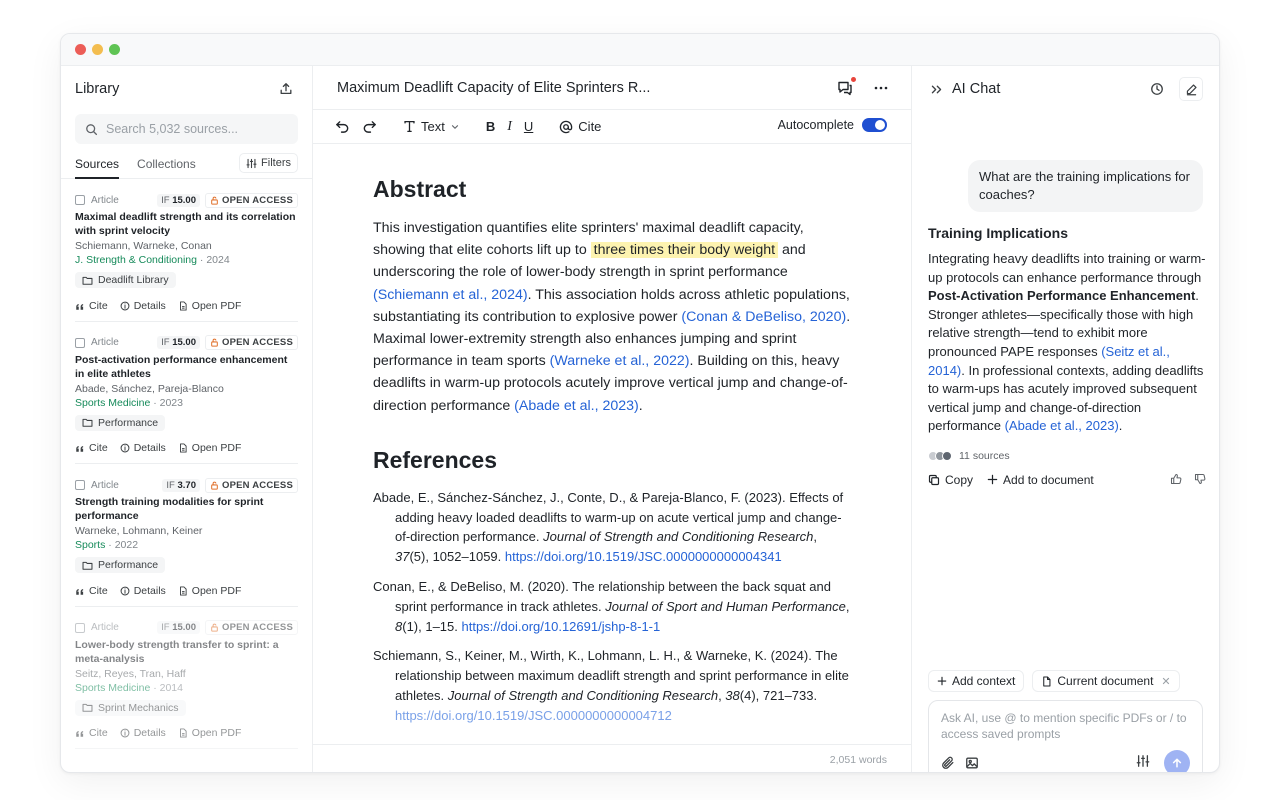 The height and width of the screenshot is (800, 1280). I want to click on citation-link: (Schiemann et al., 2024), so click(450, 295).